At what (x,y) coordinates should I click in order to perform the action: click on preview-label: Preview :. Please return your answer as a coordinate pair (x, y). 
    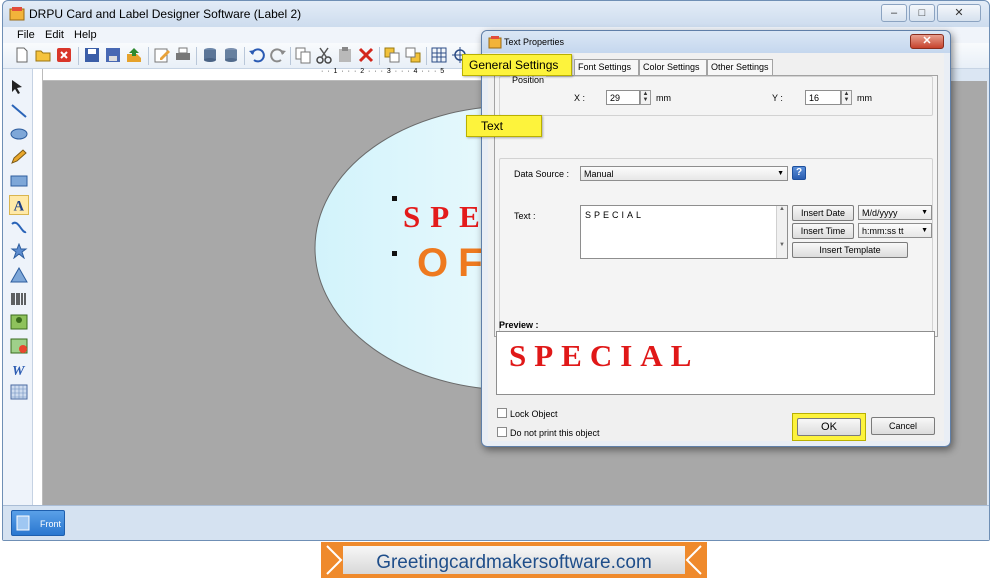
    Looking at the image, I should click on (519, 325).